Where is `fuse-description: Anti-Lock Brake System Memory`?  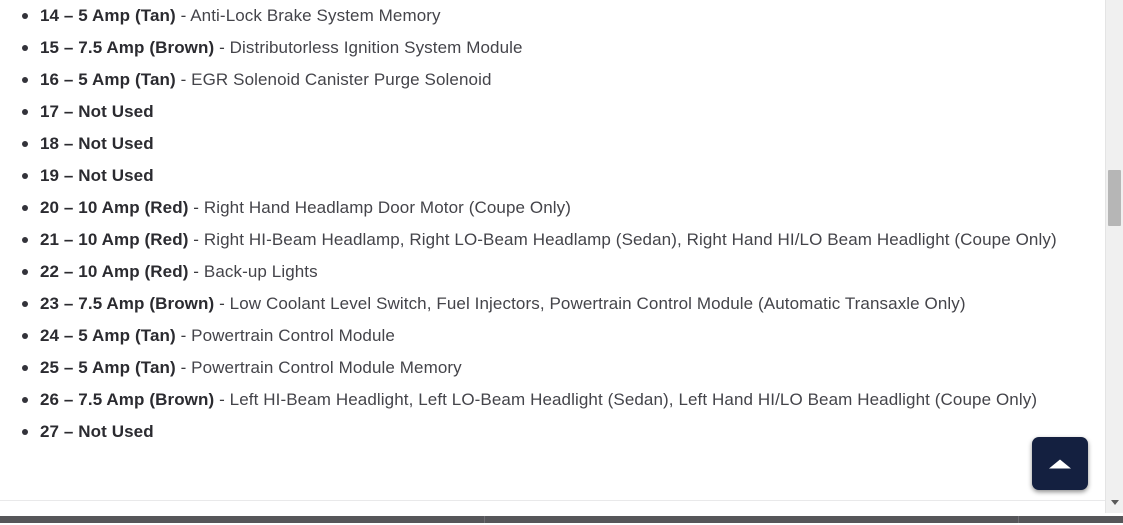
fuse-description: Anti-Lock Brake System Memory is located at coordinates (315, 15).